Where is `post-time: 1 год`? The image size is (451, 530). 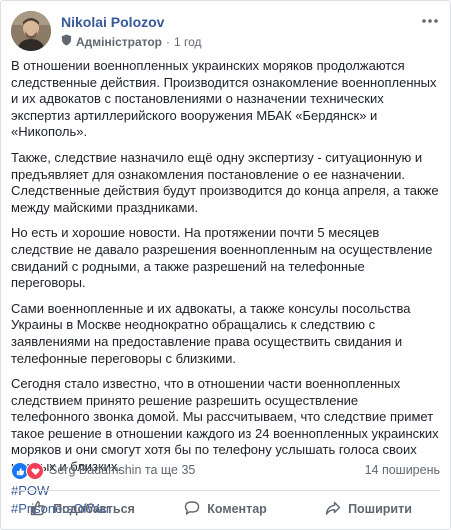
post-time: 1 год is located at coordinates (188, 42).